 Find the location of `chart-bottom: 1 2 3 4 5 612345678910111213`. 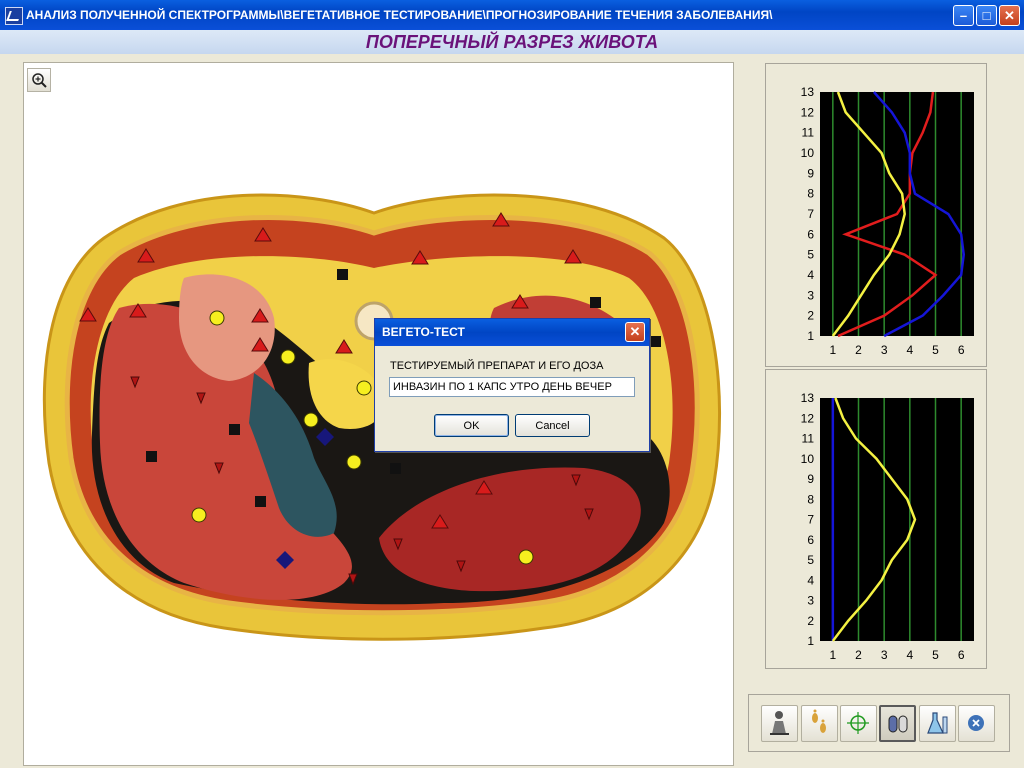

chart-bottom: 1 2 3 4 5 612345678910111213 is located at coordinates (887, 526).